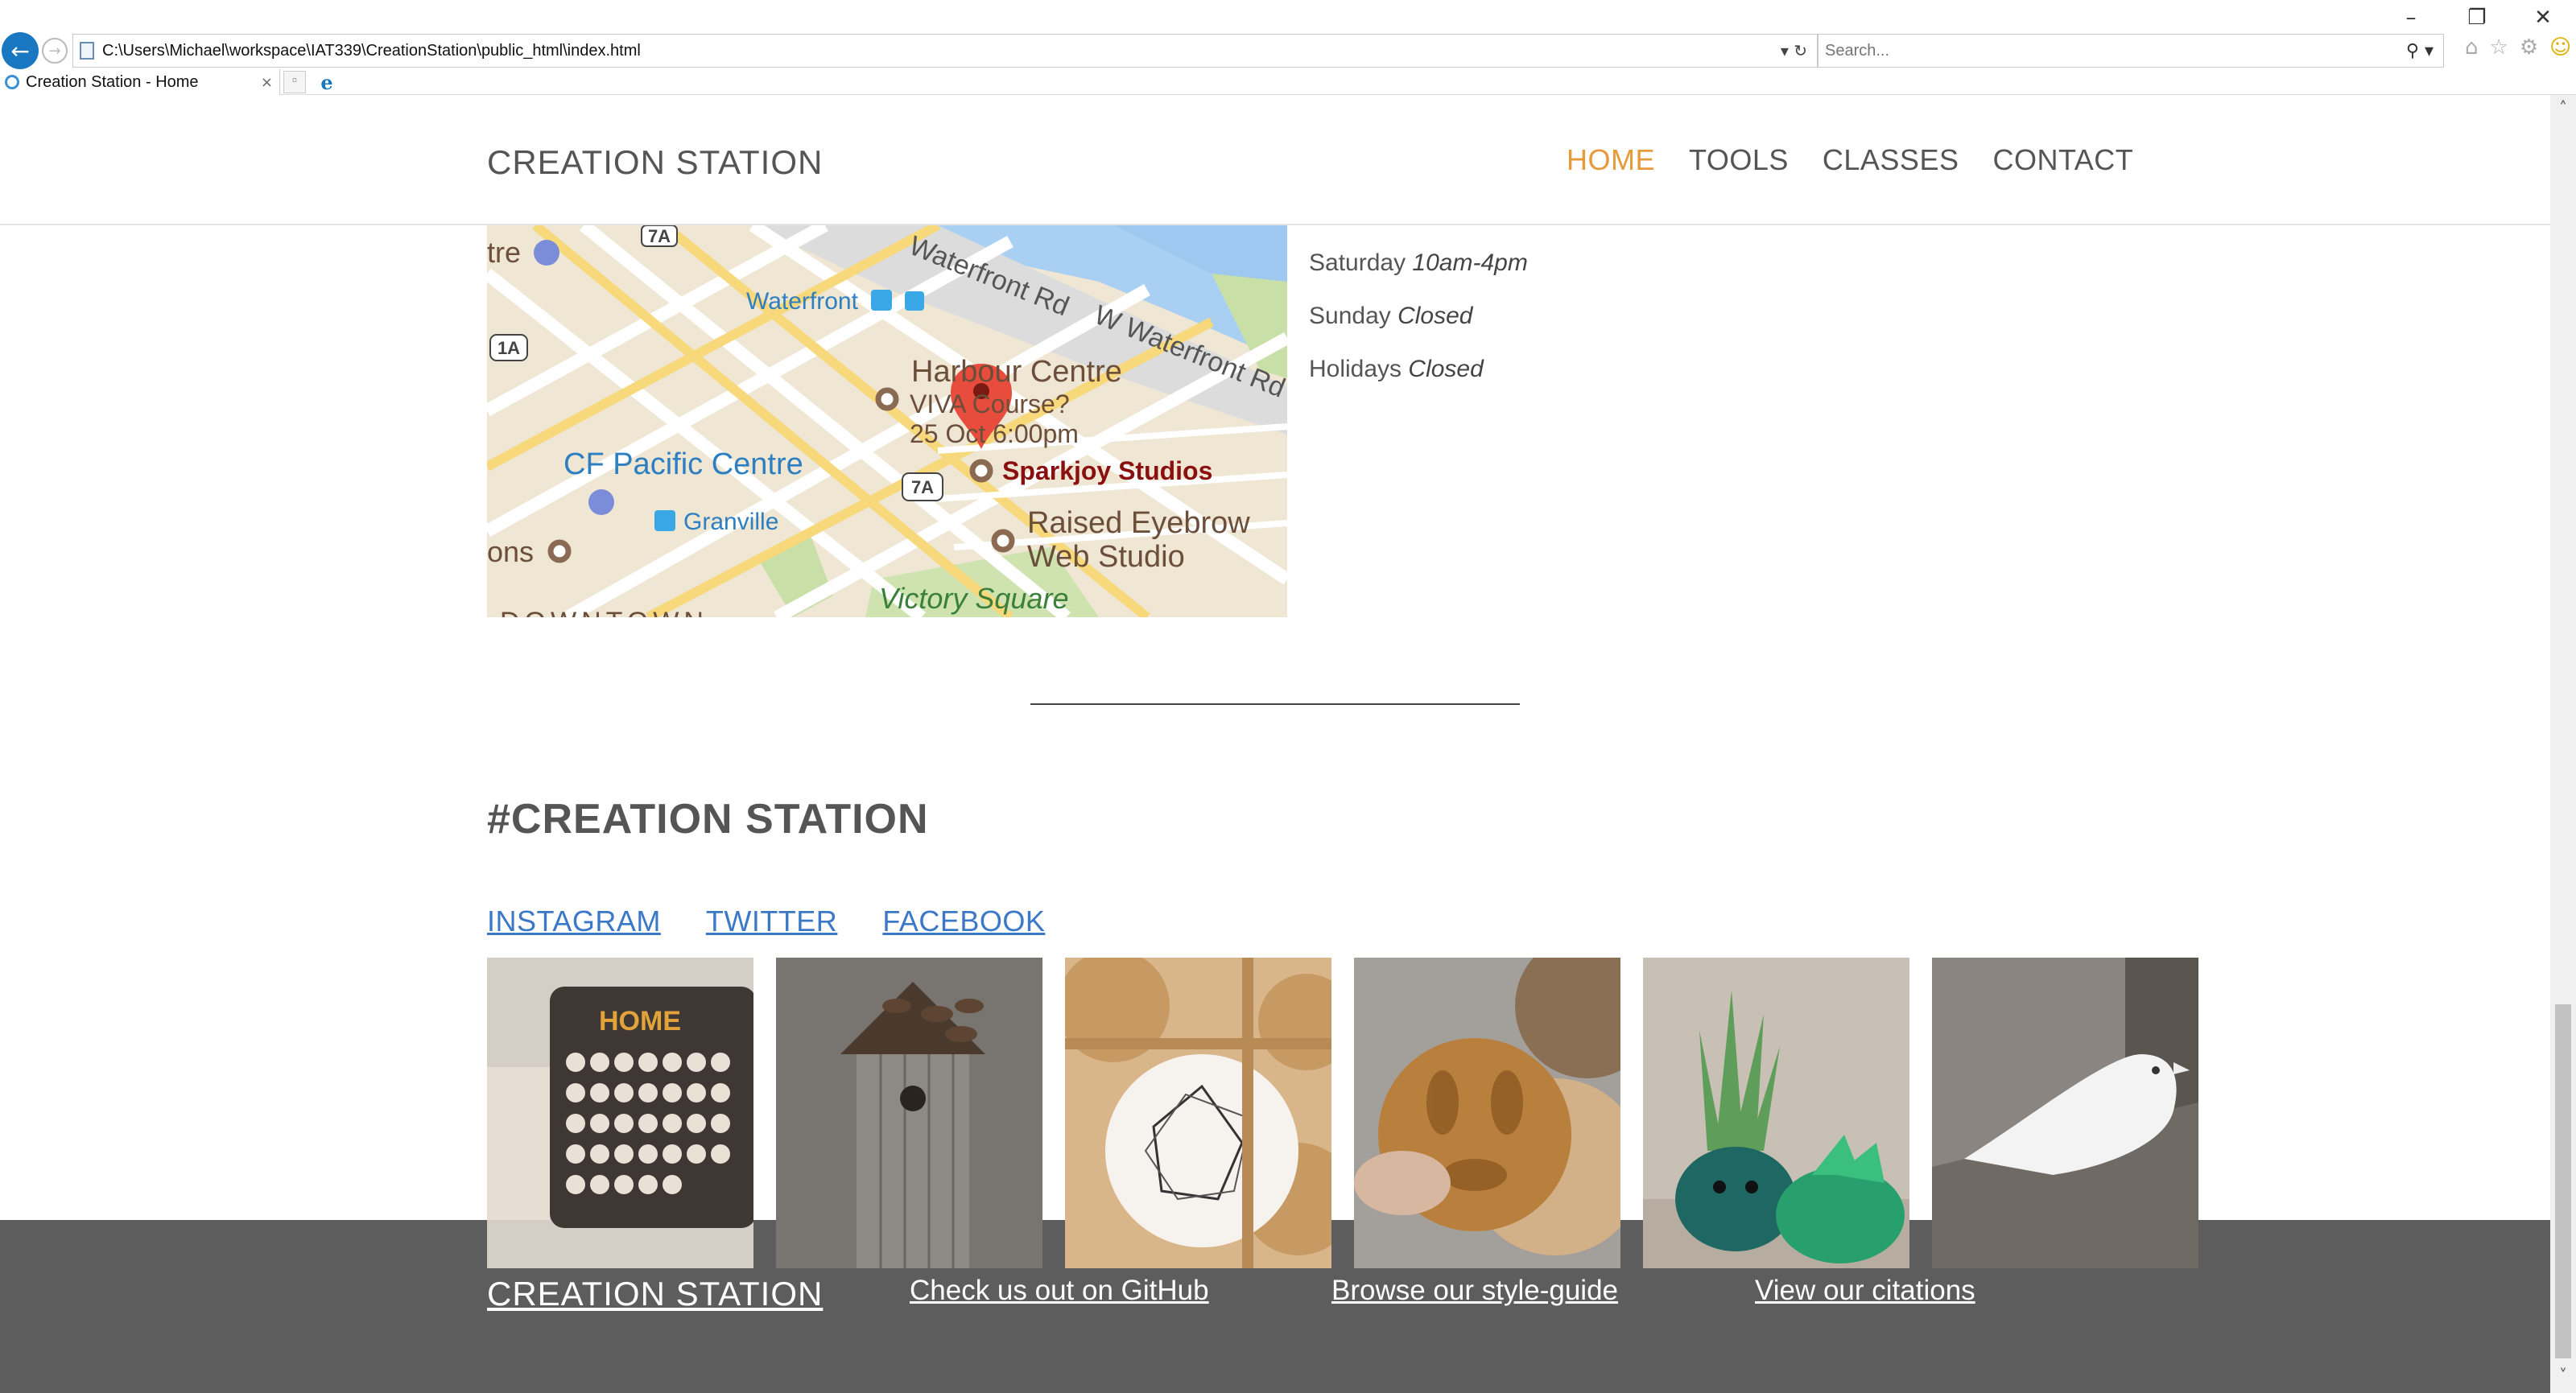  I want to click on browser-tab-active: Creation Station - Home ×, so click(140, 82).